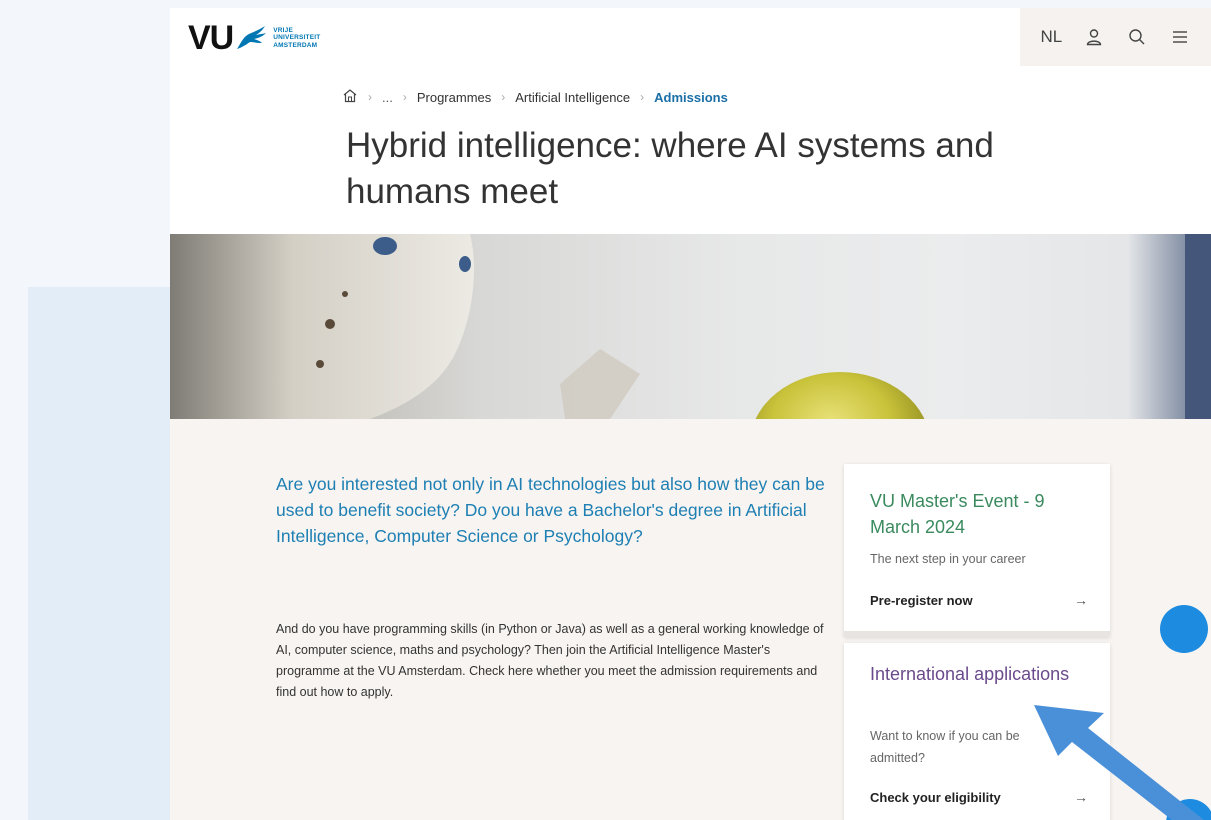 This screenshot has height=820, width=1211. I want to click on logo-text: VRIJE UNIVERSITEIT AMSTERDAM, so click(296, 38).